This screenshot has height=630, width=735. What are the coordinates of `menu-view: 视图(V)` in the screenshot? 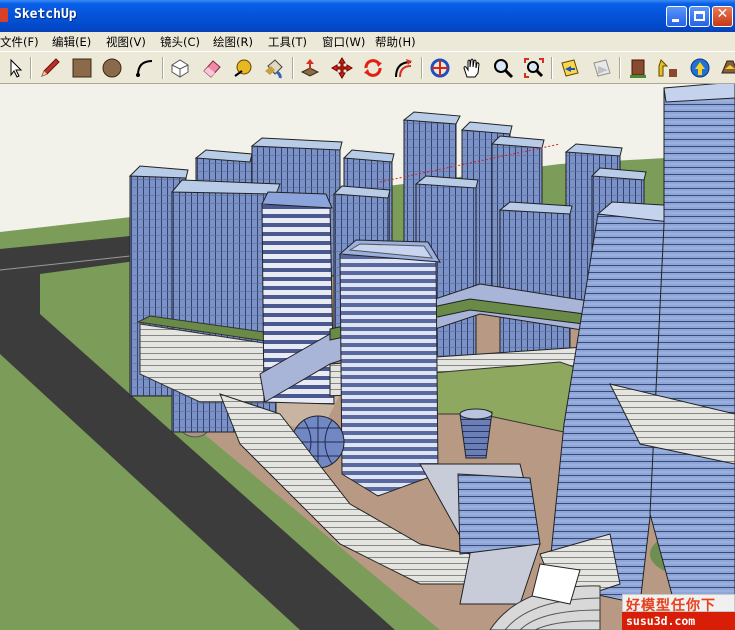 It's located at (126, 42).